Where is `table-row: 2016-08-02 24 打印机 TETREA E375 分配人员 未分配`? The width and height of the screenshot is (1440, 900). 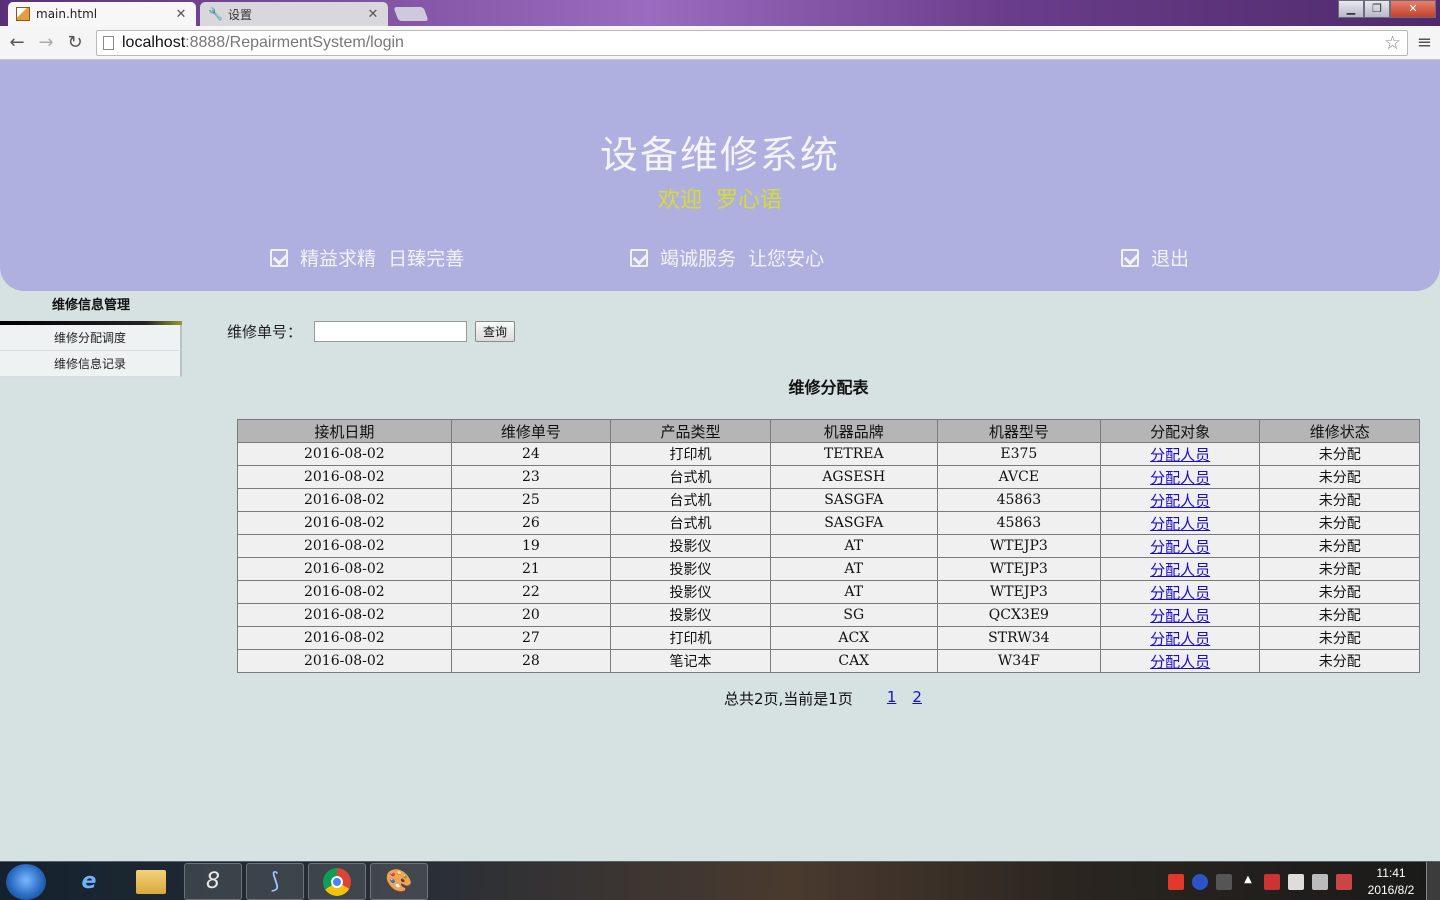
table-row: 2016-08-02 24 打印机 TETREA E375 分配人员 未分配 is located at coordinates (828, 454).